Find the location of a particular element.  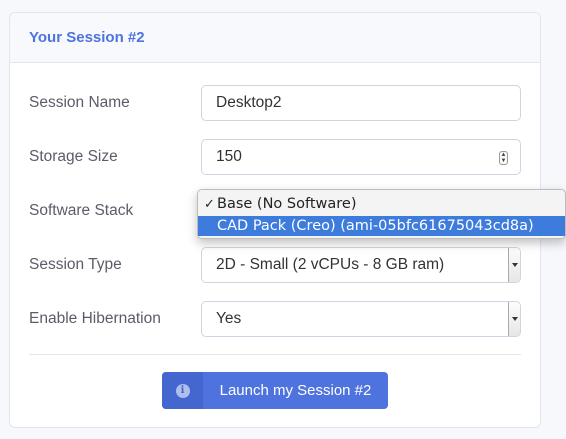

launch-icon-box: i is located at coordinates (182, 390).